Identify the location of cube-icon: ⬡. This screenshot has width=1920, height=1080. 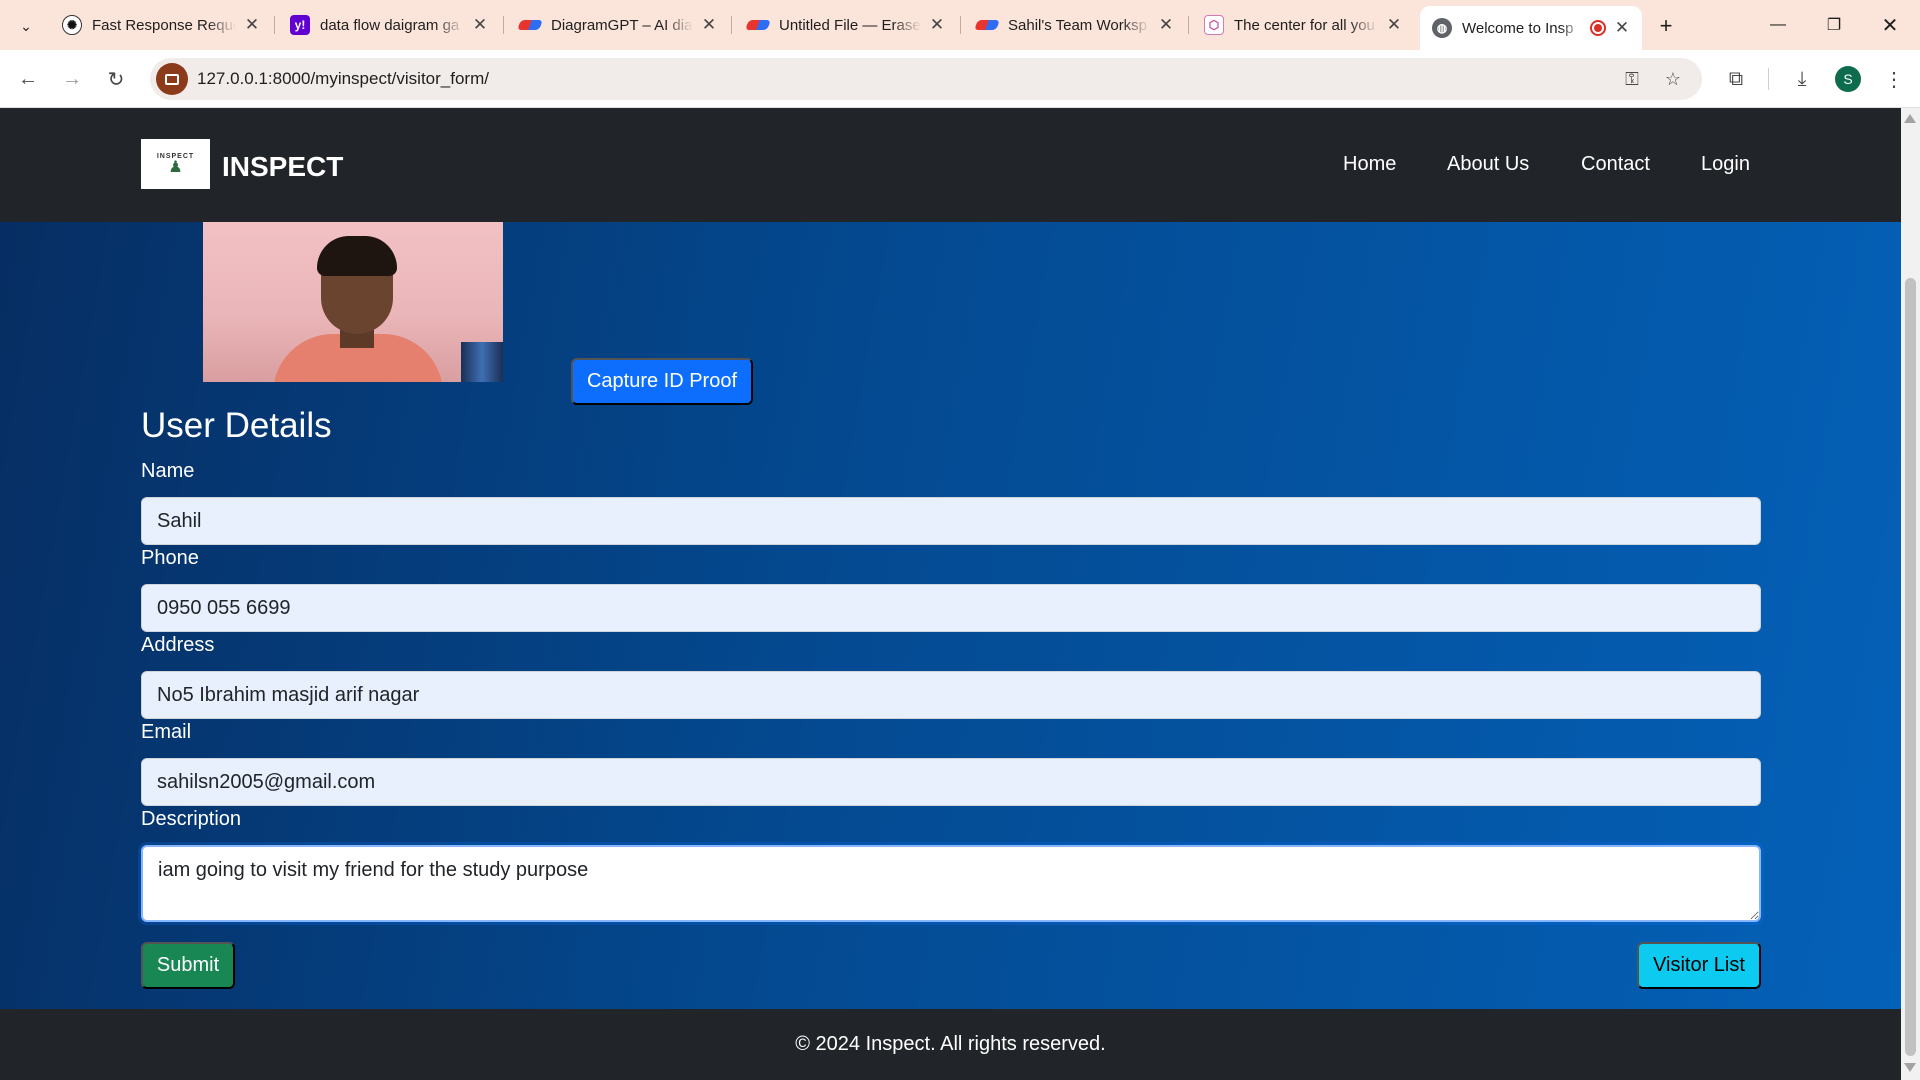
(1214, 25).